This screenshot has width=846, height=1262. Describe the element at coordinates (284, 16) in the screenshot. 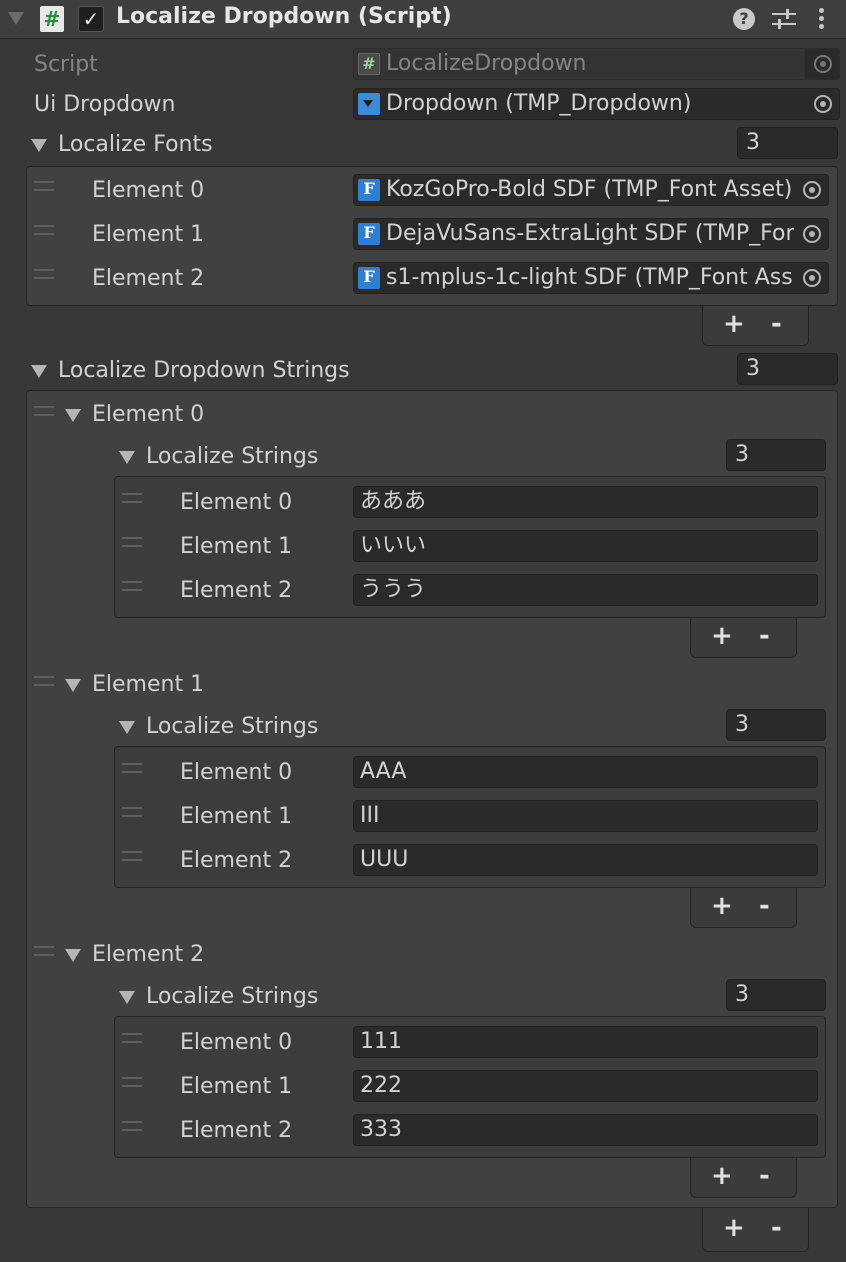

I see `component-title: Localize Dropdown (Script)` at that location.